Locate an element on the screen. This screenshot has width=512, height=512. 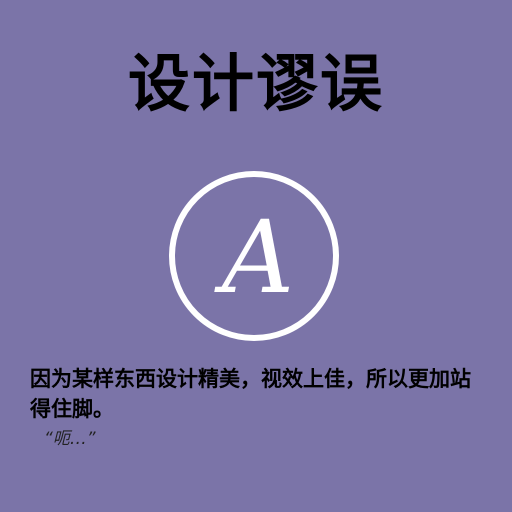
script-letter-a-circle-logo-icon: A is located at coordinates (254, 256).